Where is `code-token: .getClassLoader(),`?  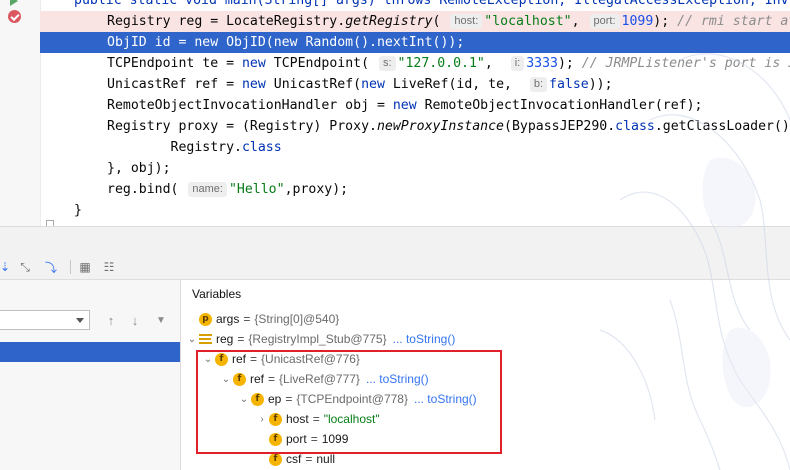 code-token: .getClassLoader(), is located at coordinates (722, 126).